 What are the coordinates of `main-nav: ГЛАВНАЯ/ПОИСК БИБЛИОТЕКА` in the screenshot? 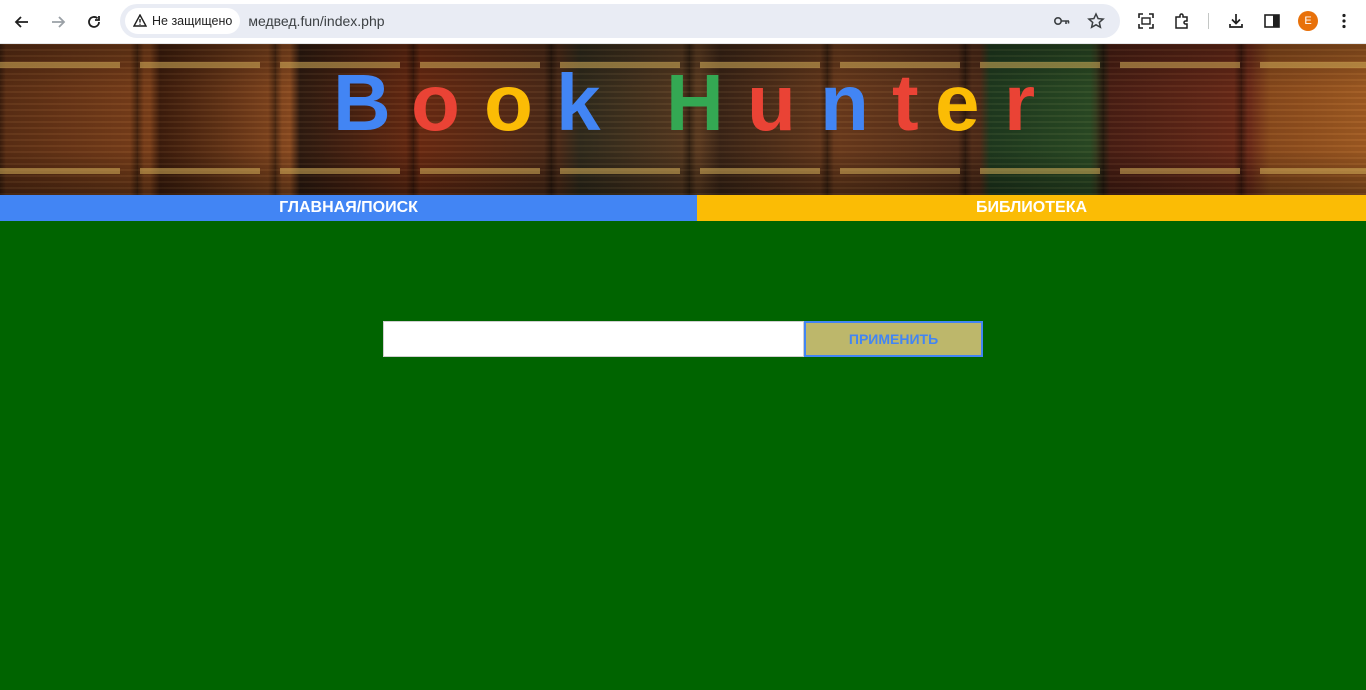 It's located at (683, 208).